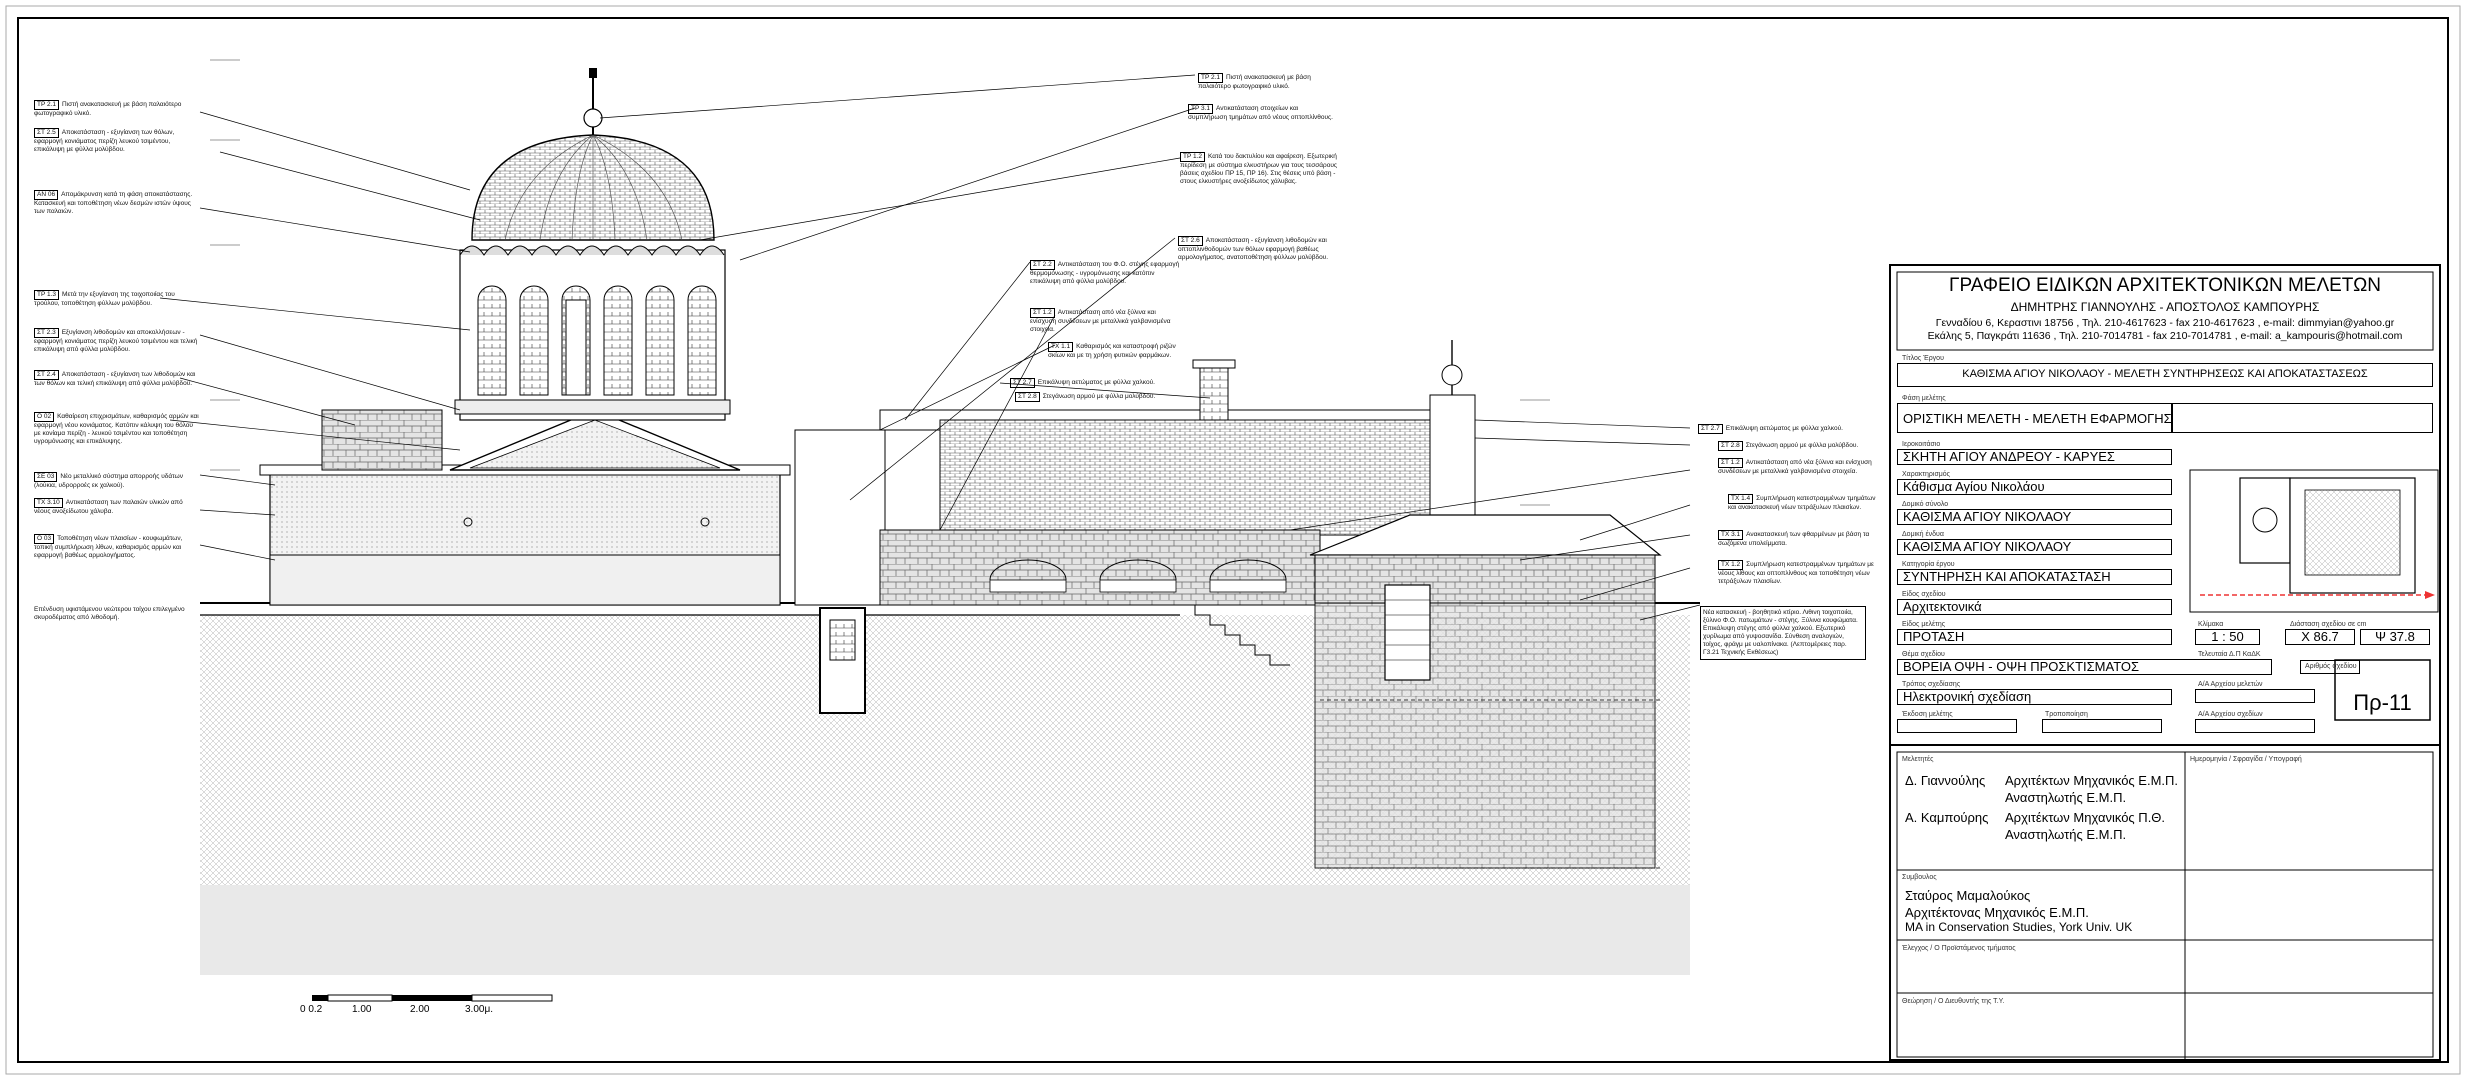 The width and height of the screenshot is (2466, 1080). I want to click on approve-label: Θεώρηση / Ο Διευθυντής της Τ.Υ., so click(1953, 1001).